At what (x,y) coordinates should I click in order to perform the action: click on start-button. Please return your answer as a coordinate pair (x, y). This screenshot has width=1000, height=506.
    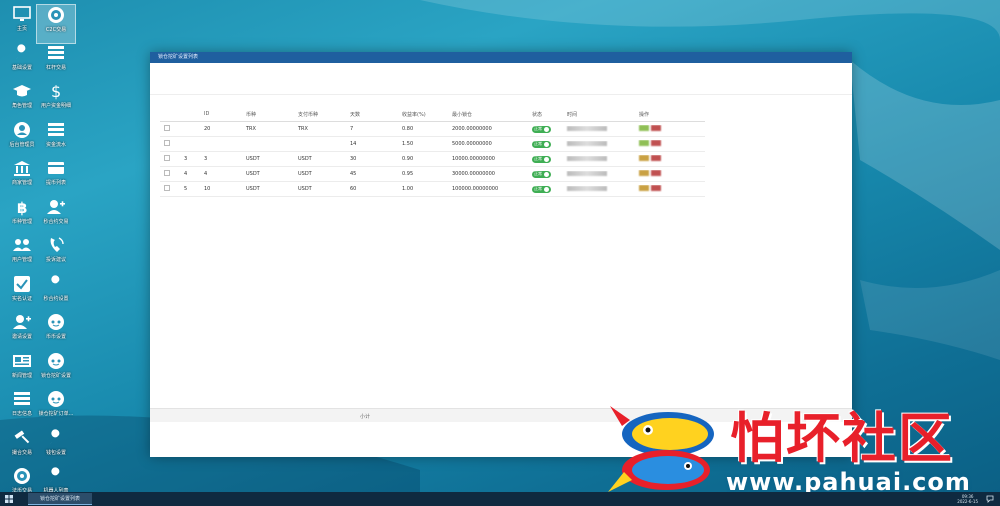
    Looking at the image, I should click on (9, 499).